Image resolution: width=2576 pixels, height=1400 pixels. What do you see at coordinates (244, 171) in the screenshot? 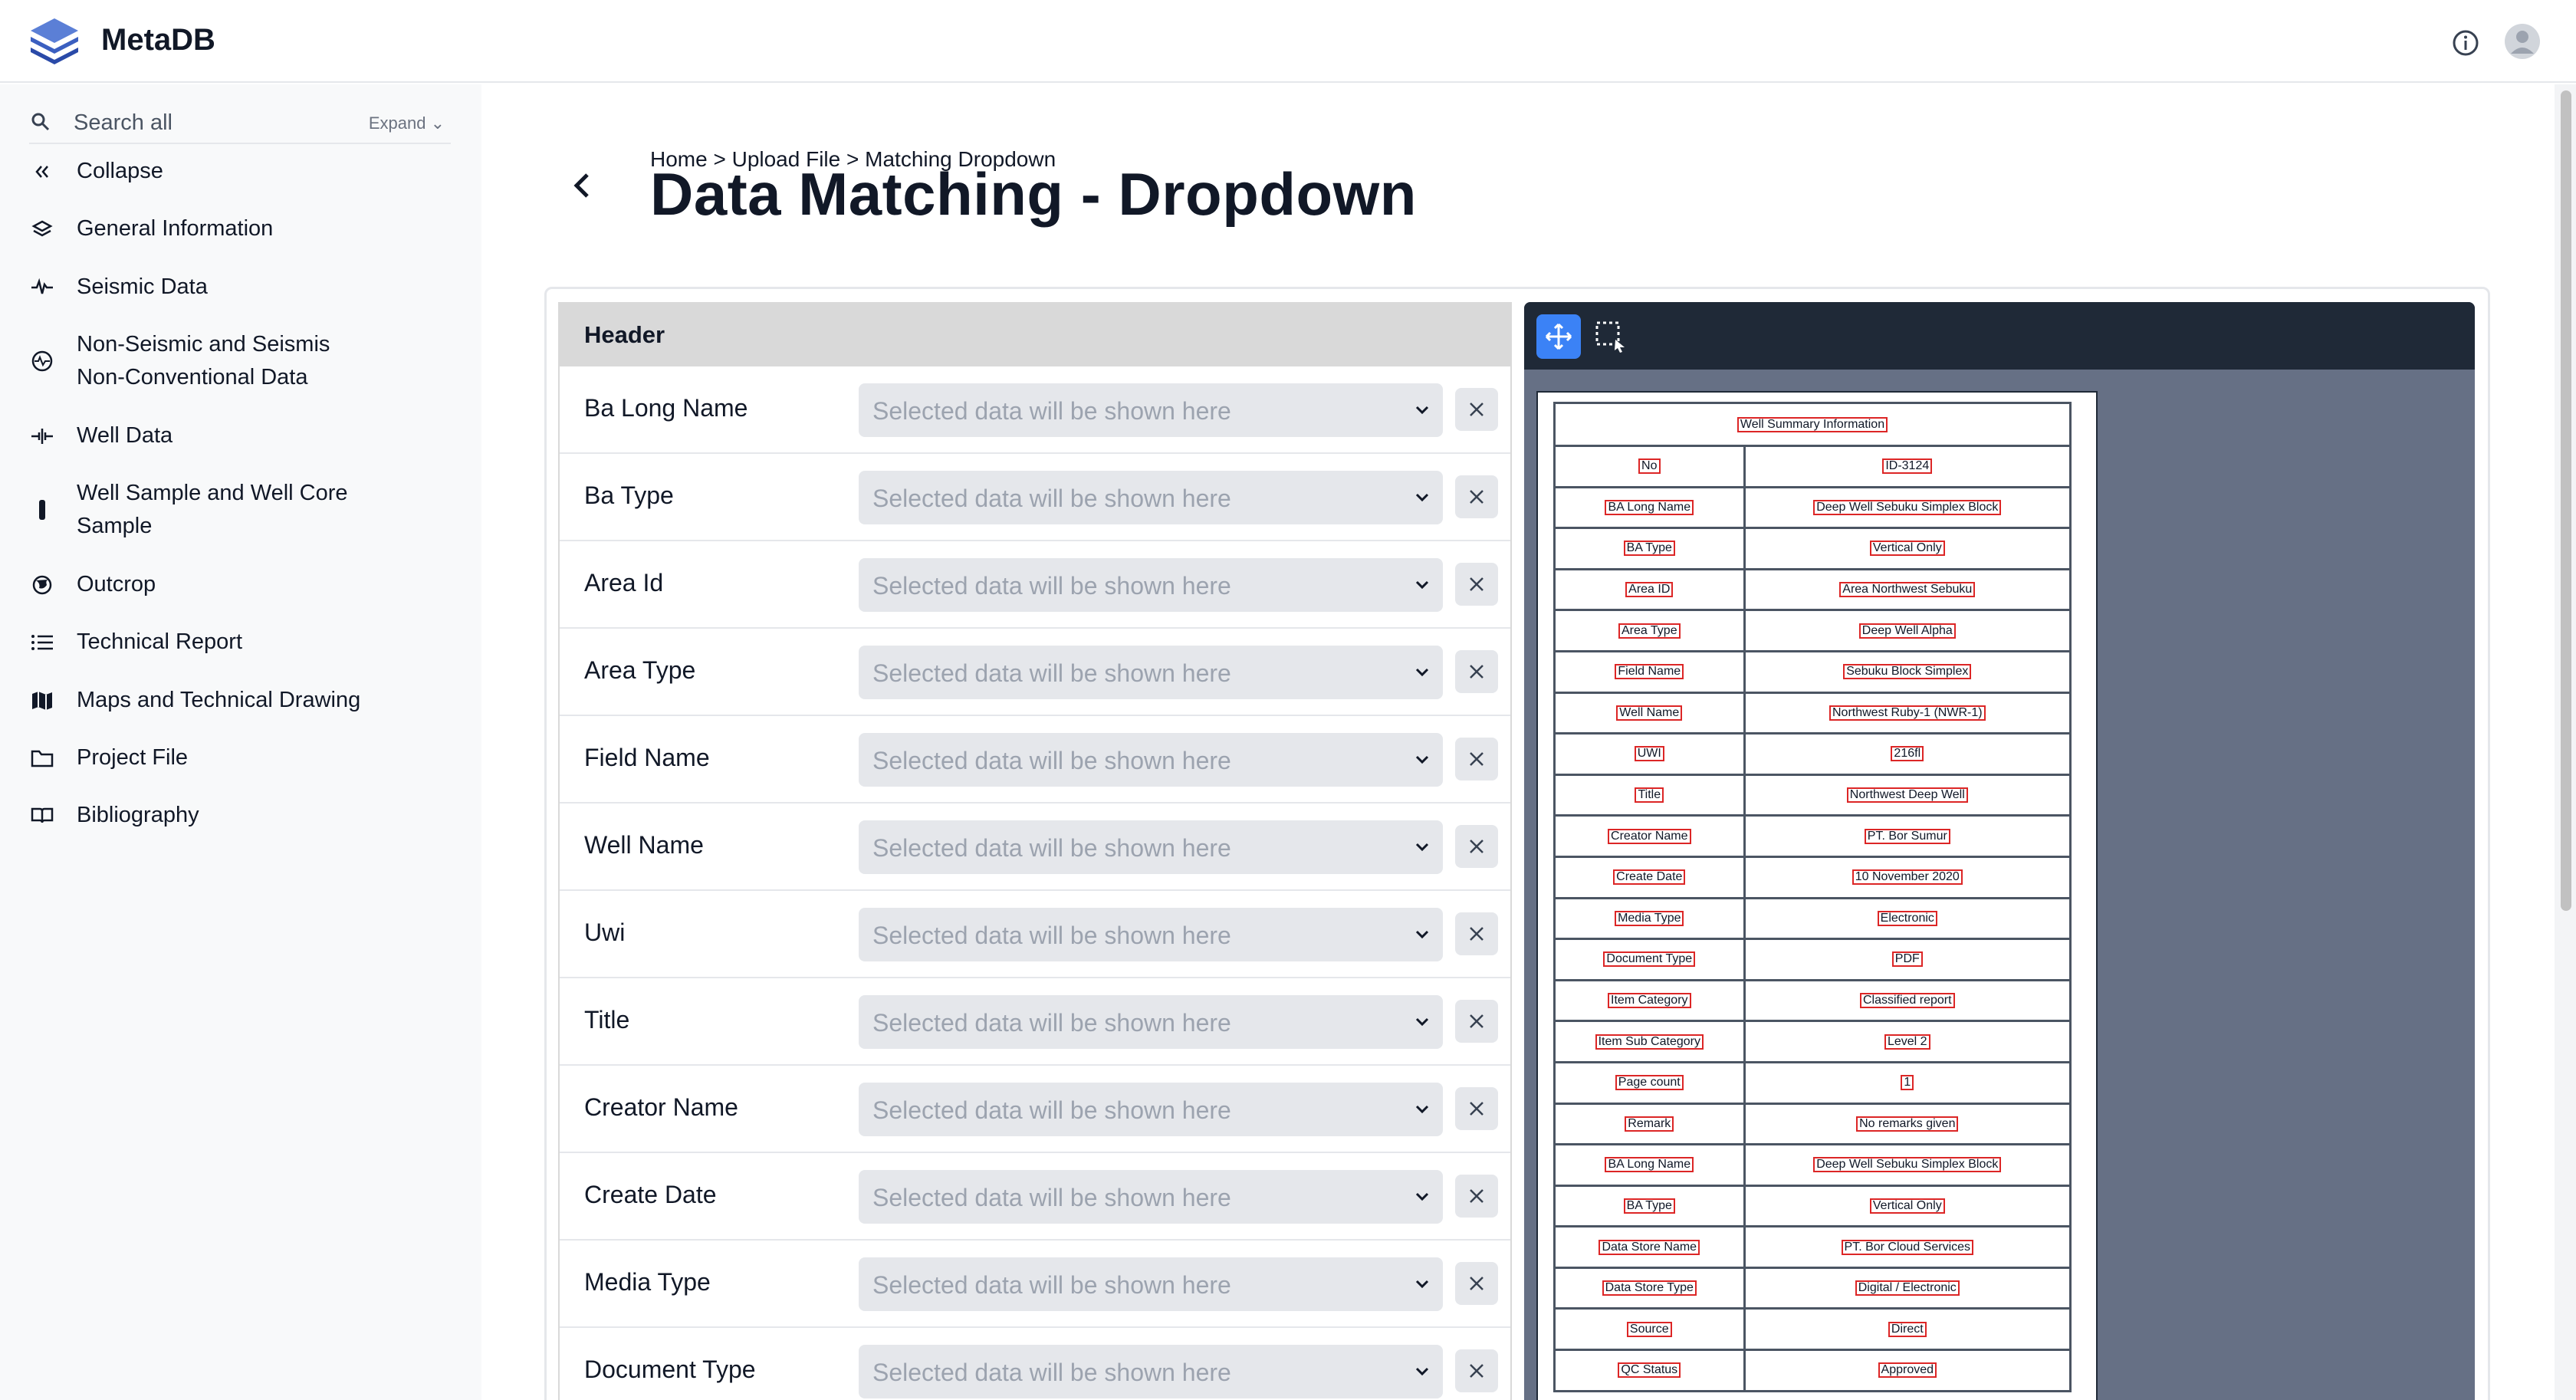
I see `sidebar-item-collapse: Collapse` at bounding box center [244, 171].